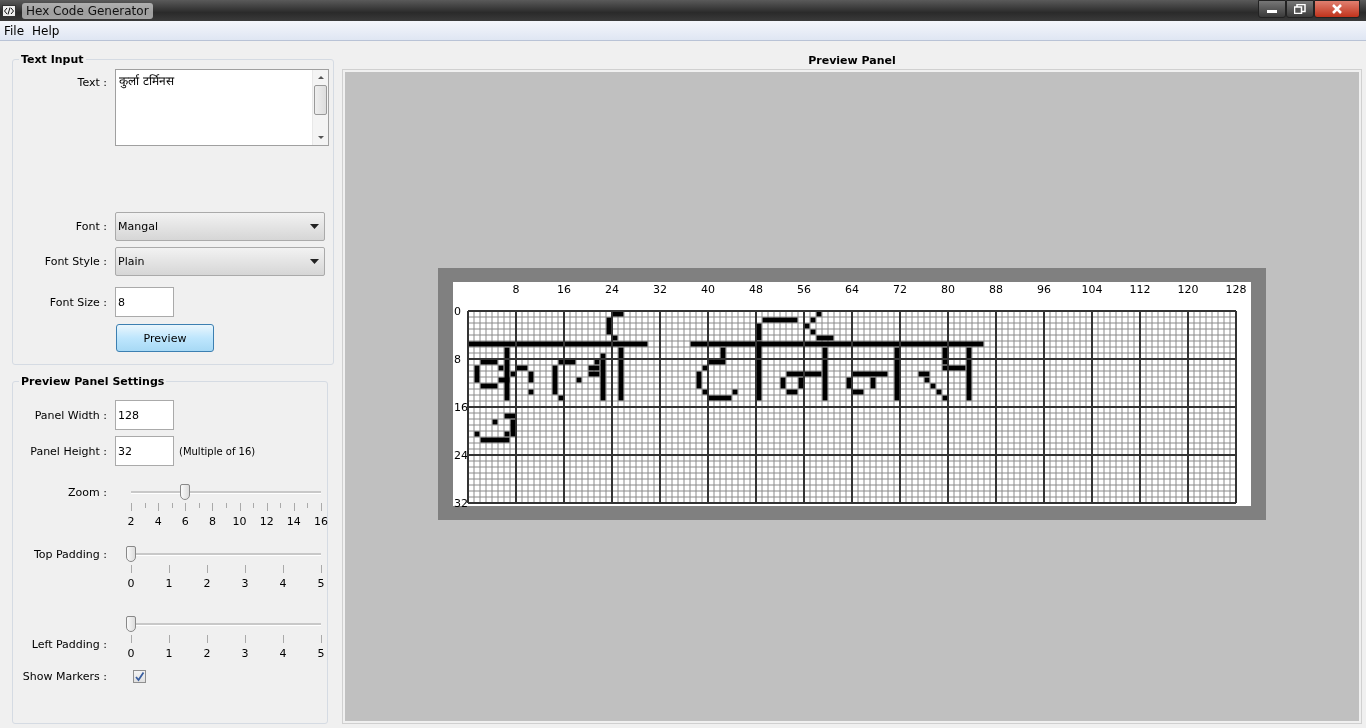 This screenshot has width=1366, height=728. What do you see at coordinates (461, 455) in the screenshot?
I see `row-marker: 24` at bounding box center [461, 455].